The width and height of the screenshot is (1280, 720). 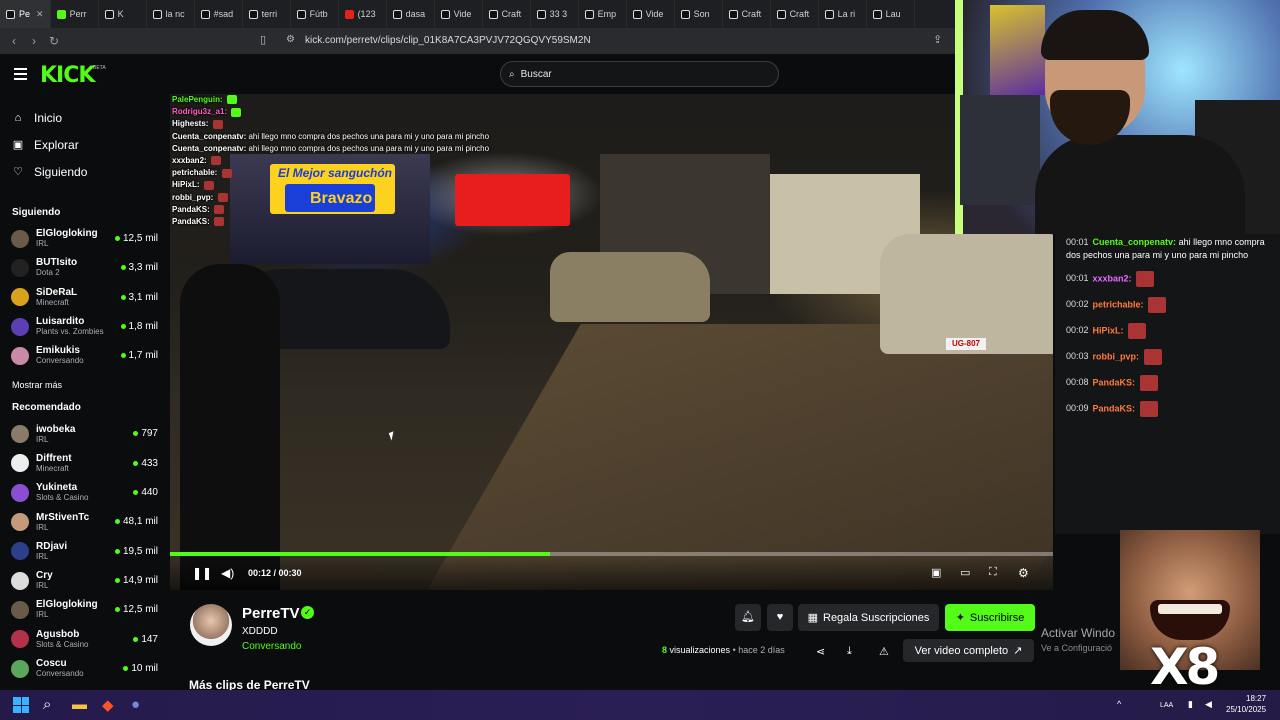 I want to click on network-icon: ▮, so click(x=1190, y=704).